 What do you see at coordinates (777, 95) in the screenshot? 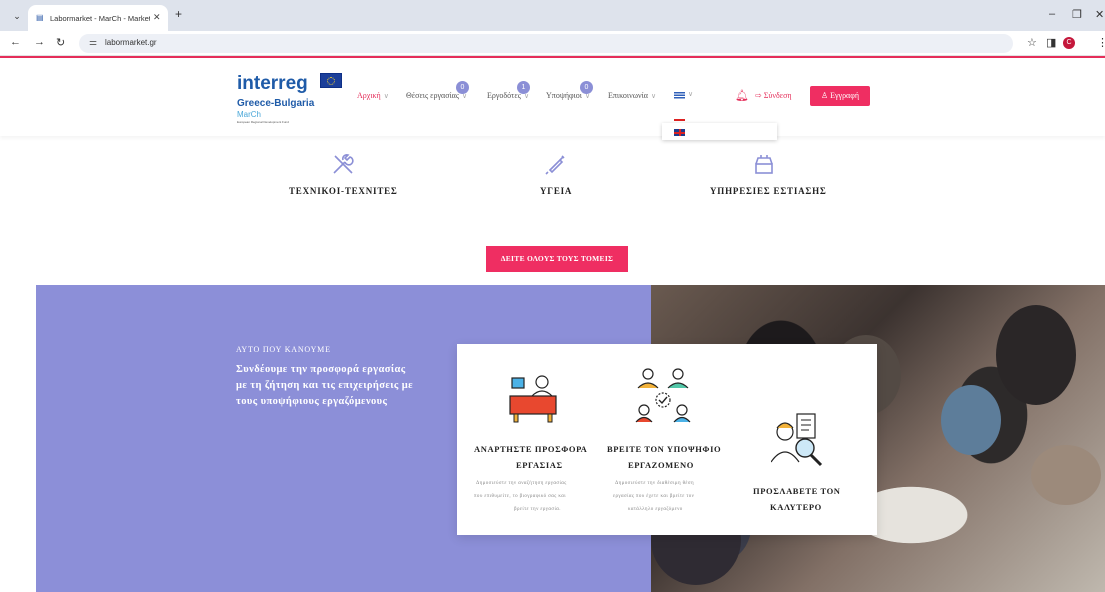
I see `login-label: Σύνδεση` at bounding box center [777, 95].